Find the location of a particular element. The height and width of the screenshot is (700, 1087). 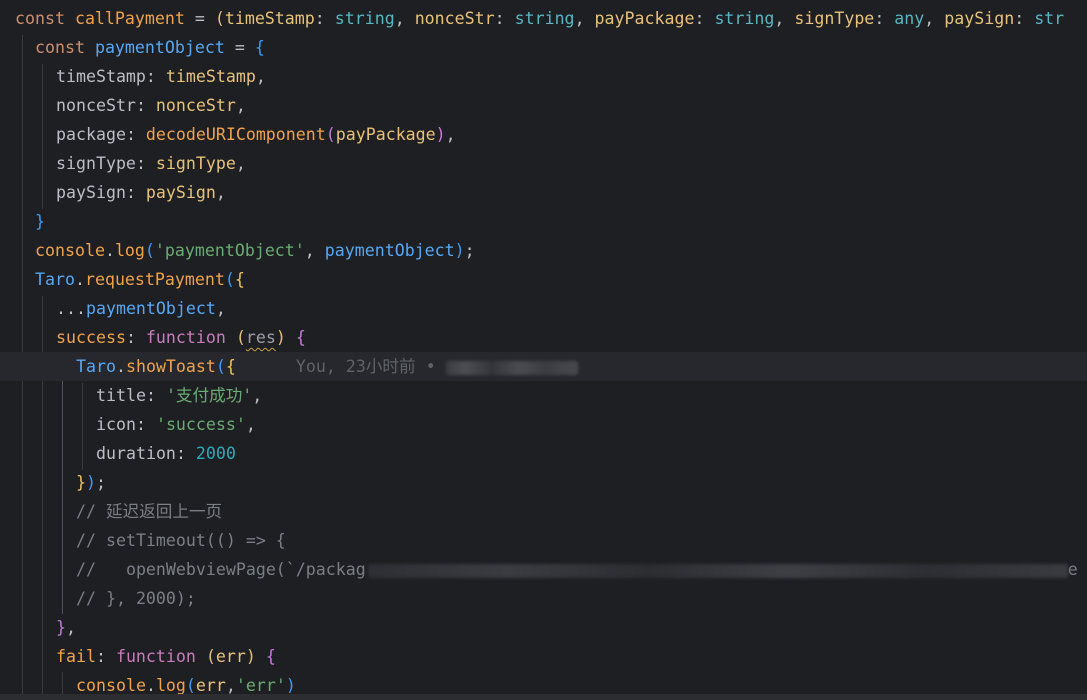

param-ref: payPackage is located at coordinates (385, 134).